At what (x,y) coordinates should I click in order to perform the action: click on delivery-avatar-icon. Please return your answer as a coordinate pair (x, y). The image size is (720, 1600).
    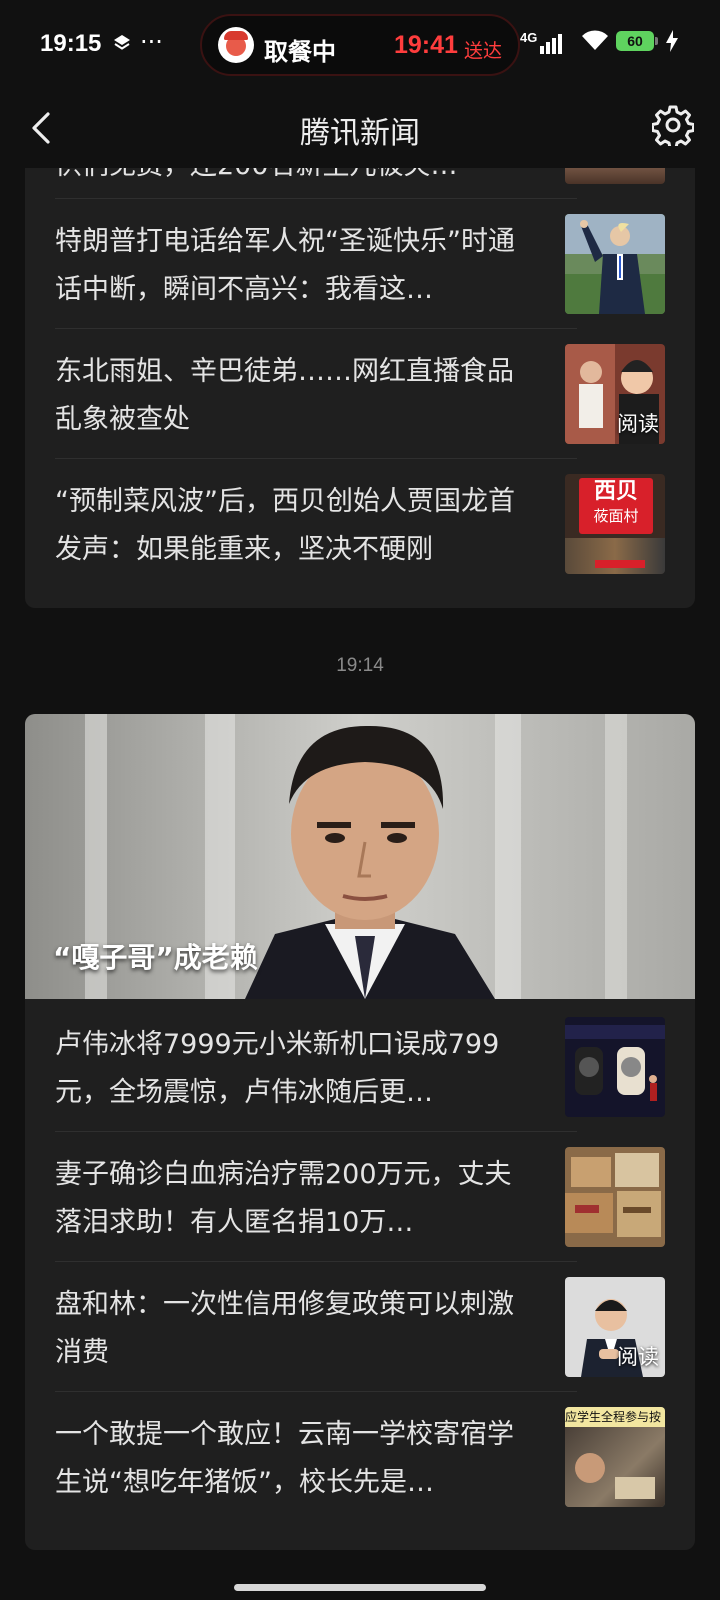
    Looking at the image, I should click on (236, 45).